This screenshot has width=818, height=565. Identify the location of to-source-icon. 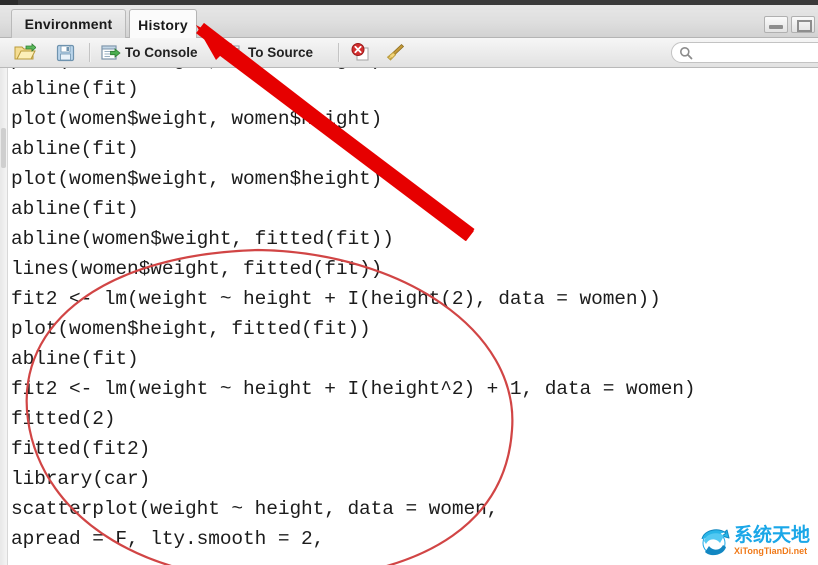
(233, 53).